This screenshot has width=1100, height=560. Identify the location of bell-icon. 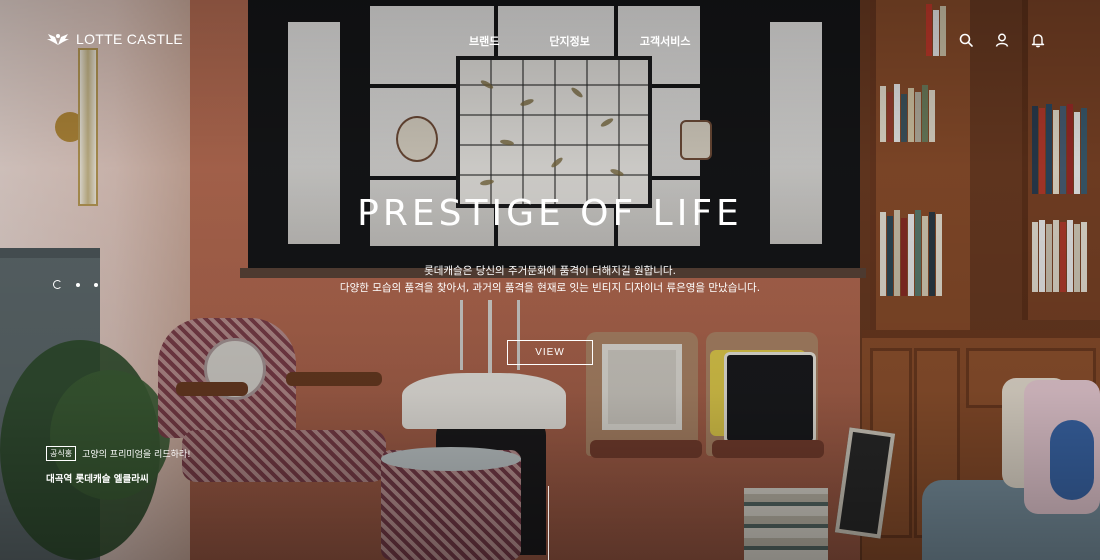
(1038, 40).